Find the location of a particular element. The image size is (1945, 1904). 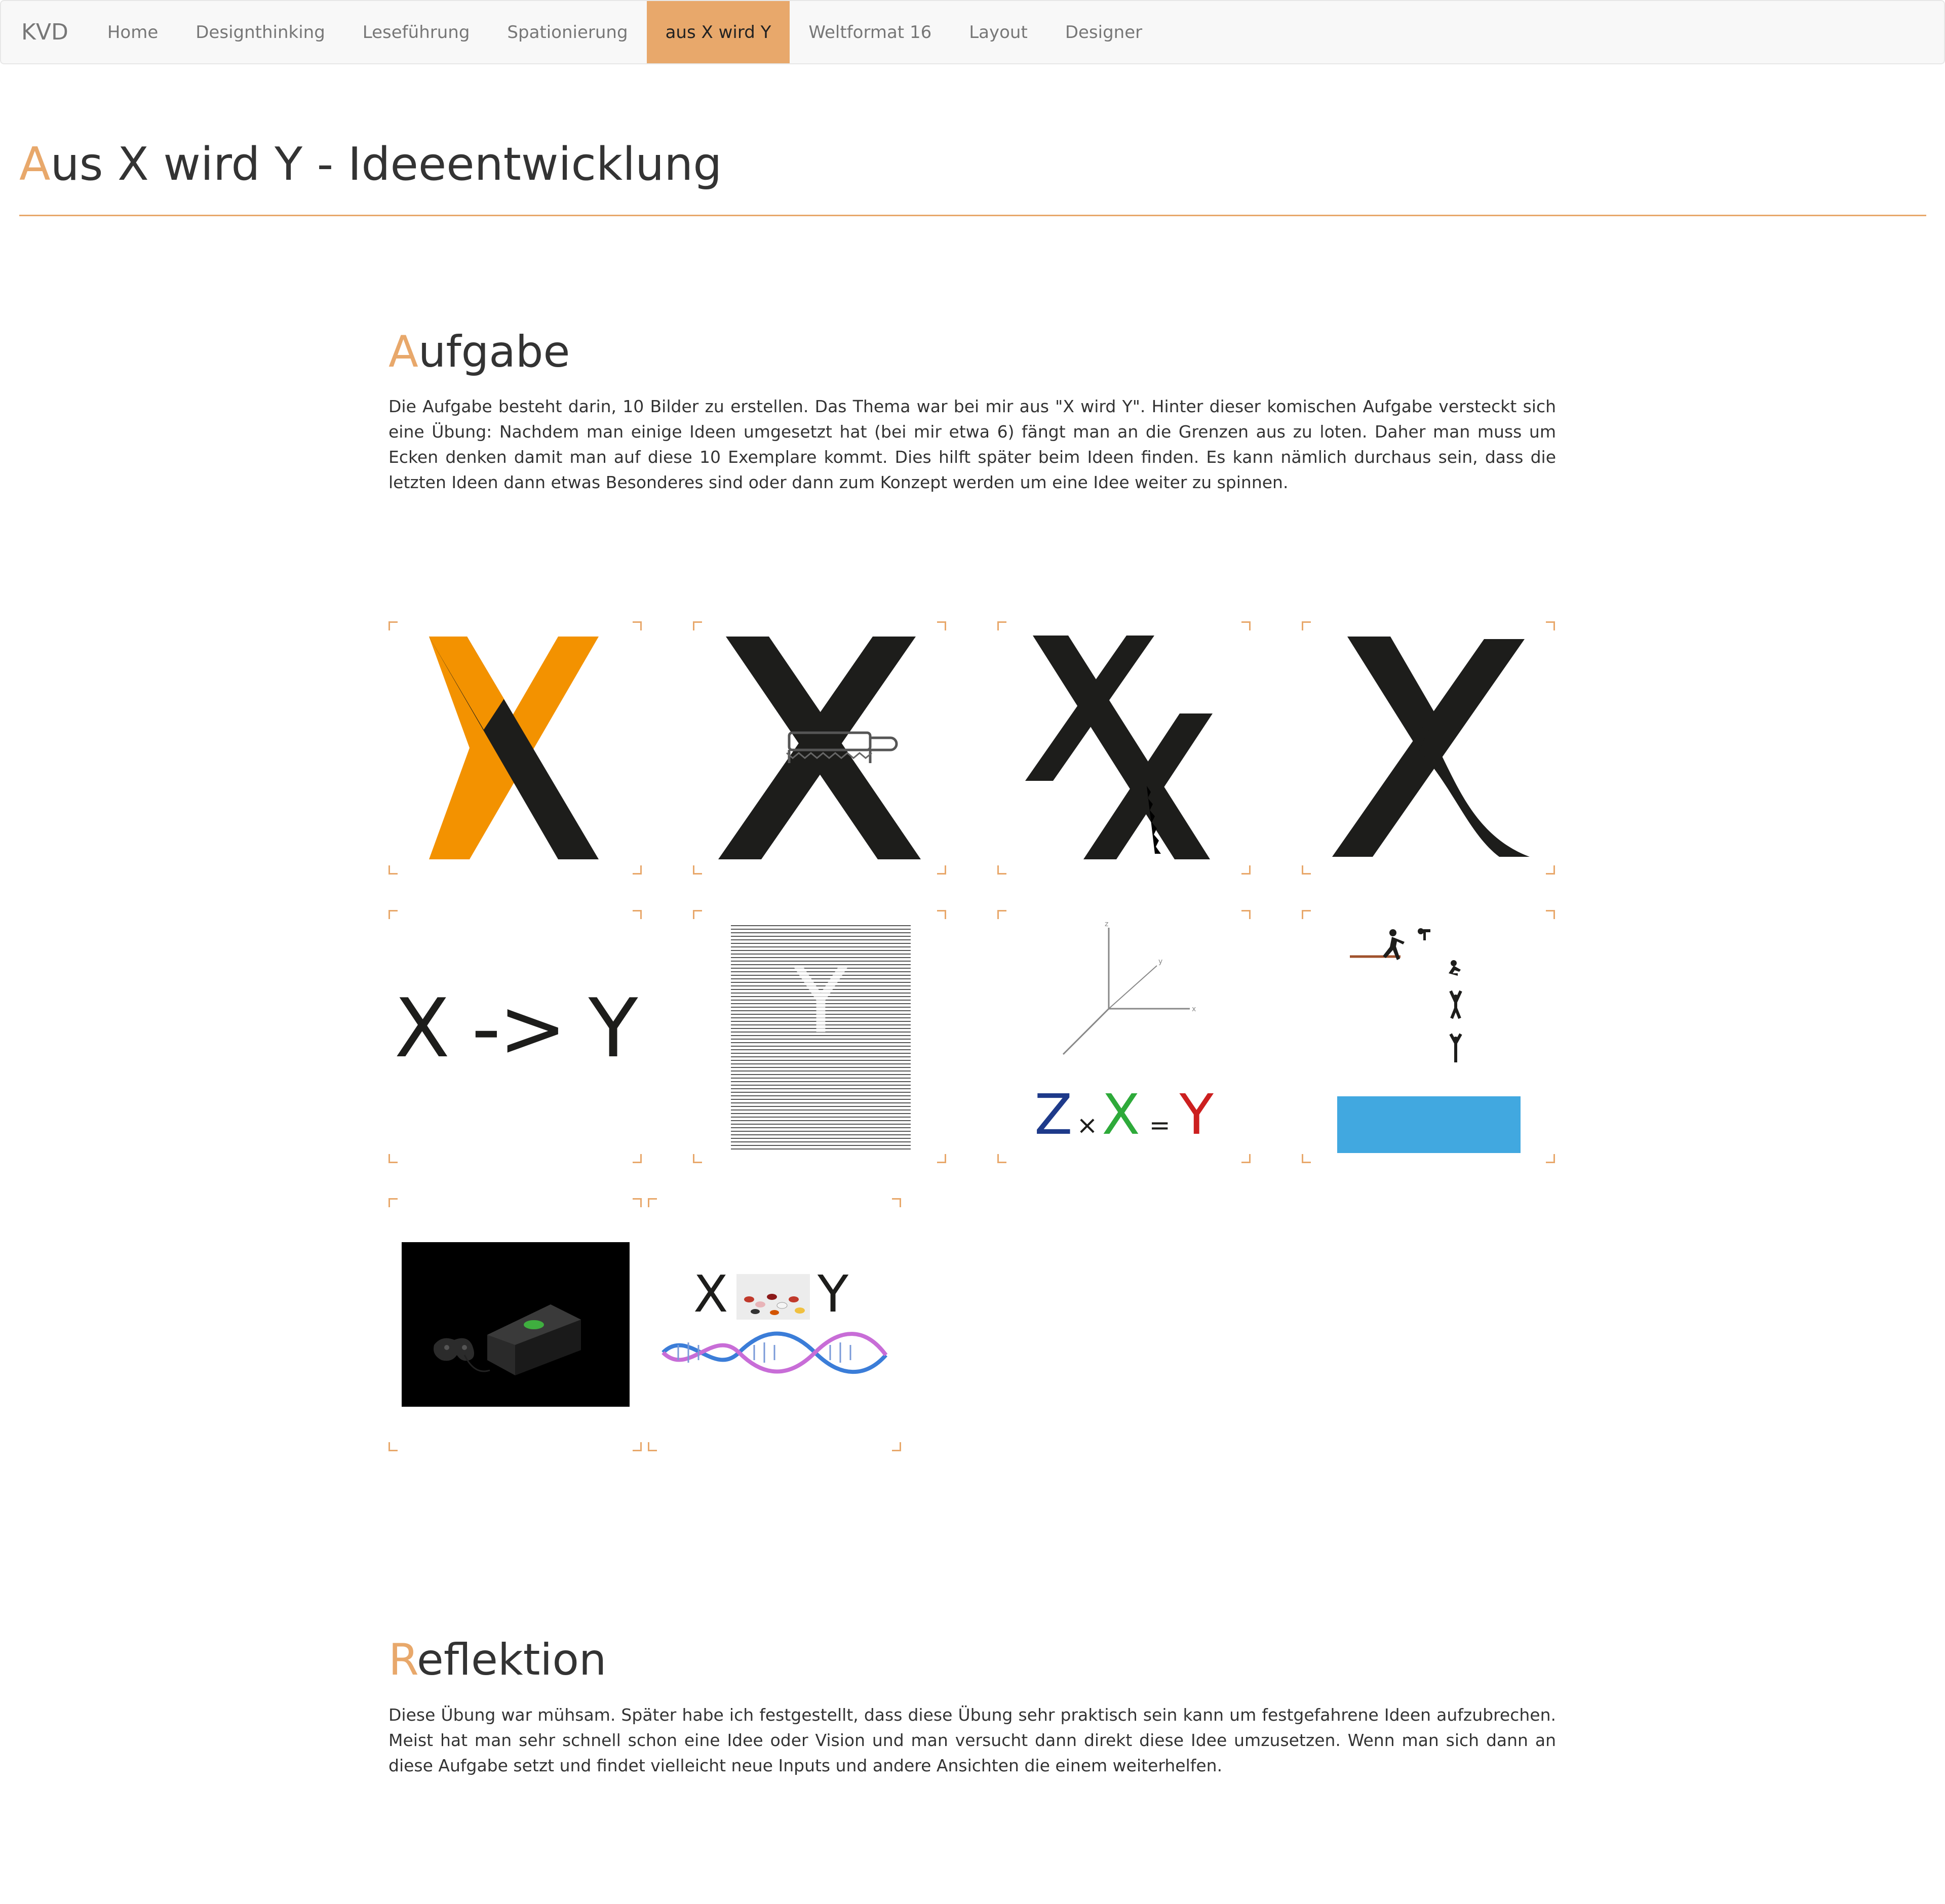

page-title-rest: us X wird Y - Ideeentwicklung is located at coordinates (386, 164).